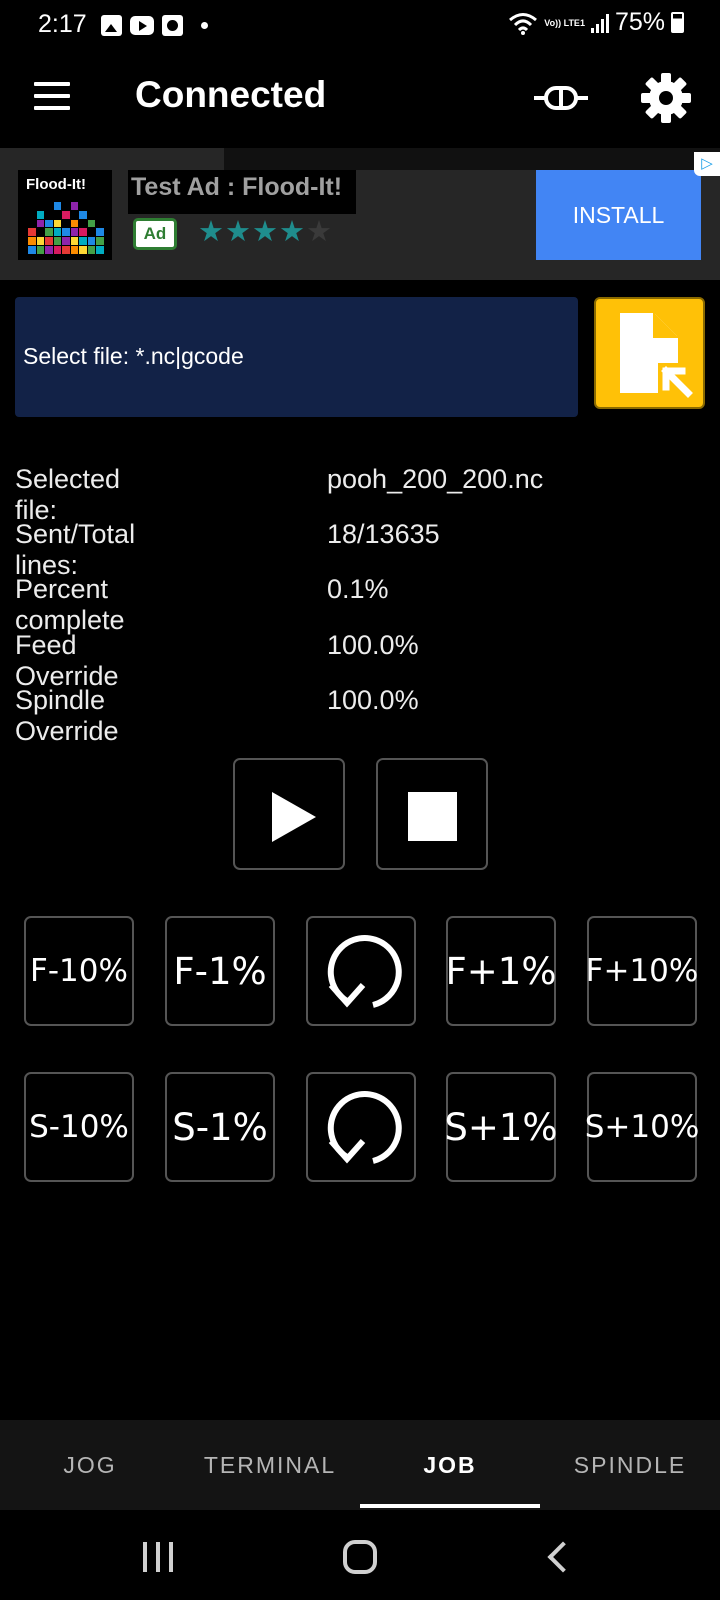 Image resolution: width=720 pixels, height=1600 pixels. Describe the element at coordinates (599, 23) in the screenshot. I see `signal-icon` at that location.